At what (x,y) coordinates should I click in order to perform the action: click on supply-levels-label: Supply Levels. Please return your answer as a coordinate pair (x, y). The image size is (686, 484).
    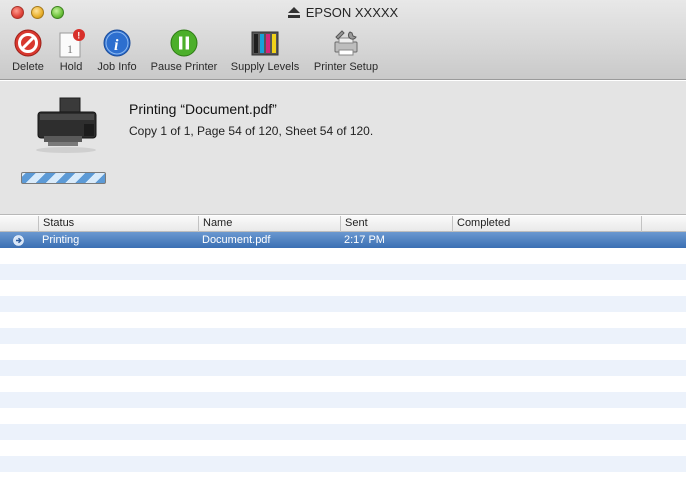
    Looking at the image, I should click on (265, 67).